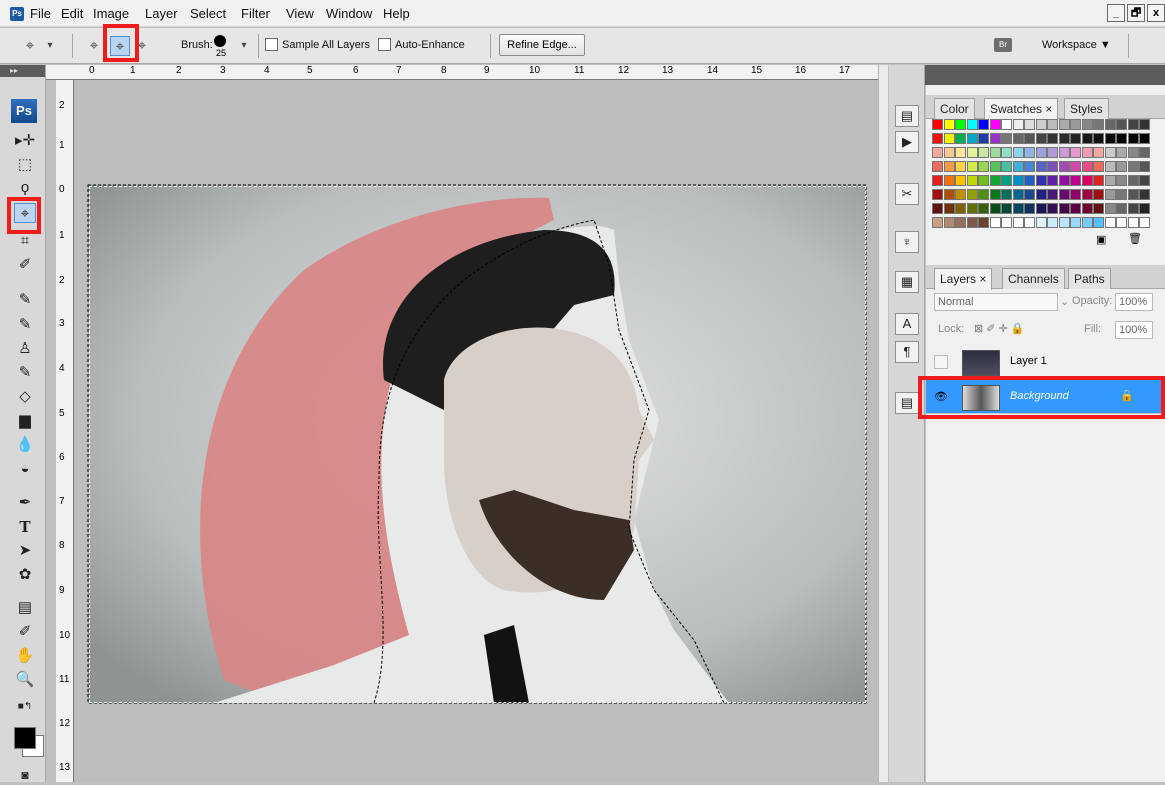  I want to click on clone-stamp-icon: ♙, so click(25, 349).